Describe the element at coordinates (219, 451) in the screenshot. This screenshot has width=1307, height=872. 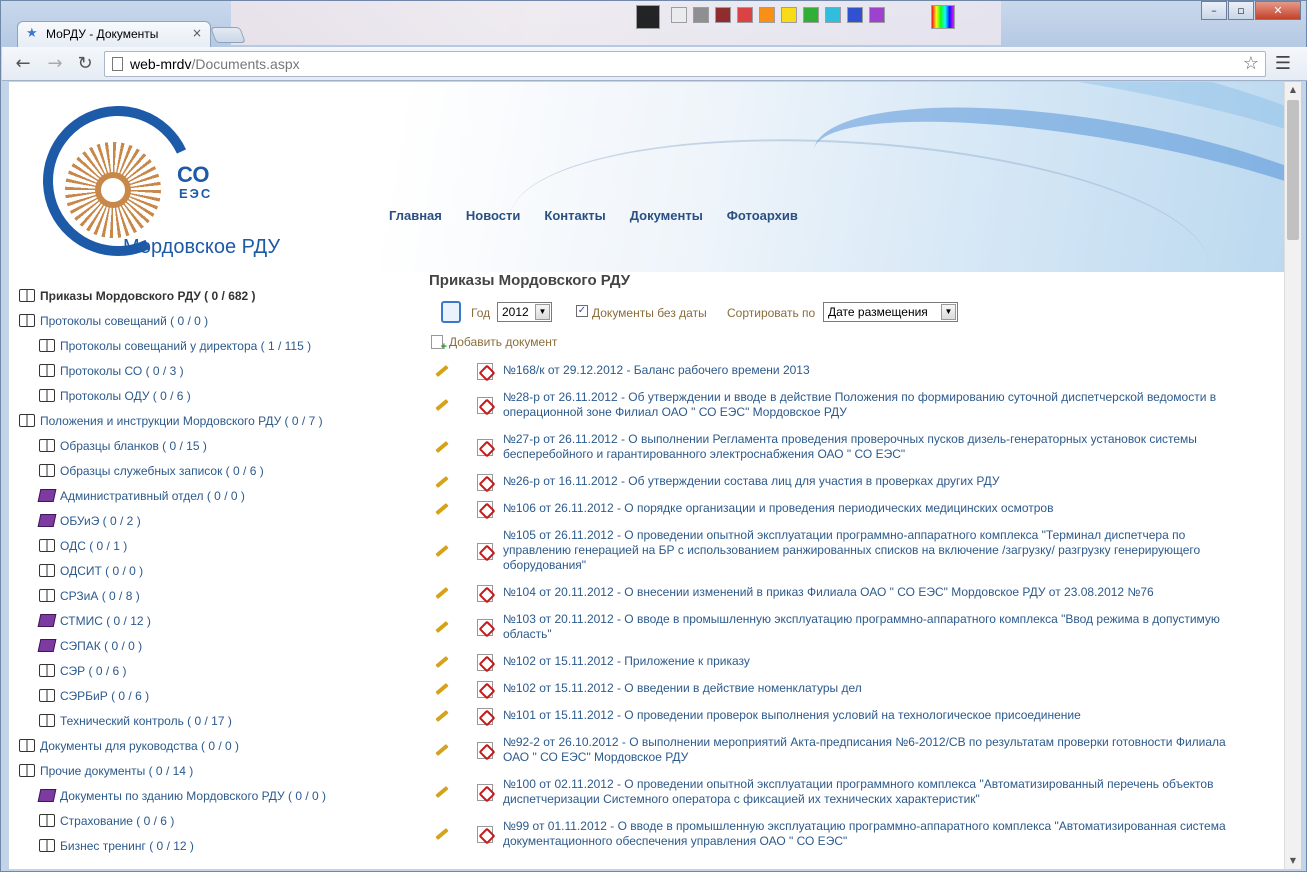
I see `sidebar-tree-item: Образцы бланков ( 0 / 15 )` at that location.